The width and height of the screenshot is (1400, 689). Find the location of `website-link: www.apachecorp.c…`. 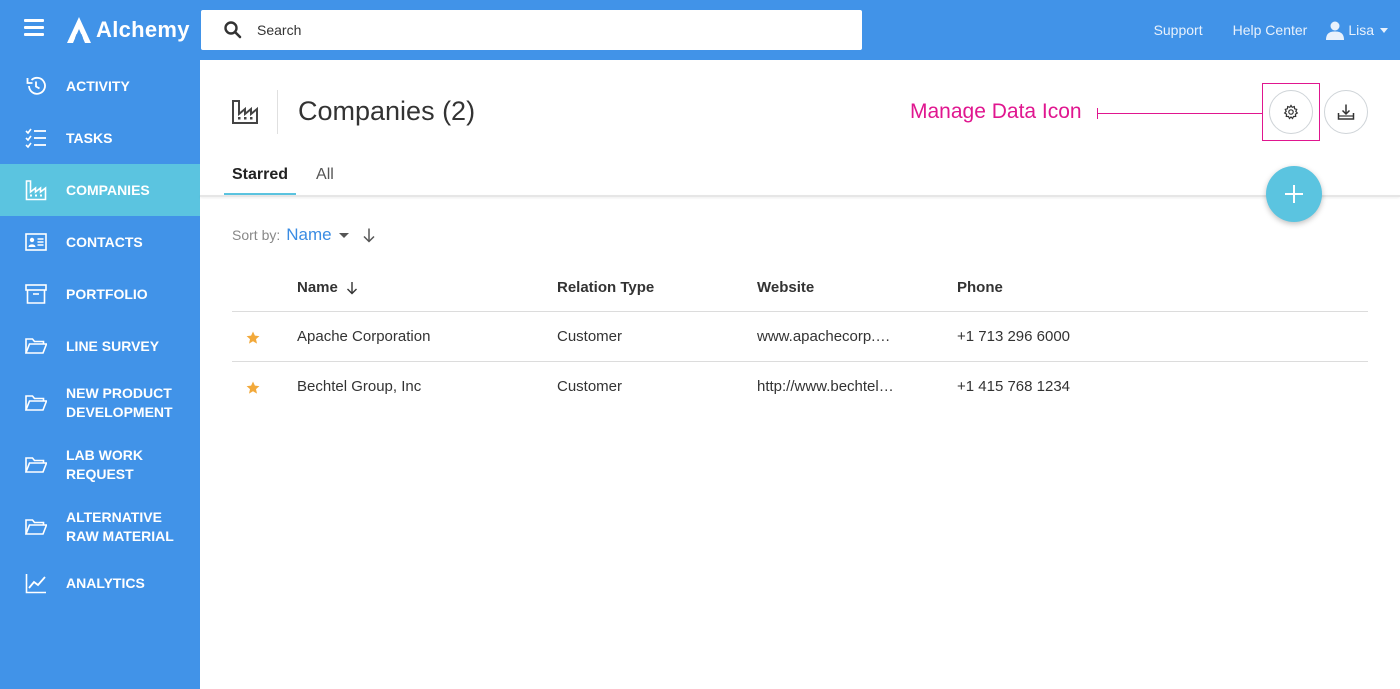

website-link: www.apachecorp.c… is located at coordinates (827, 336).